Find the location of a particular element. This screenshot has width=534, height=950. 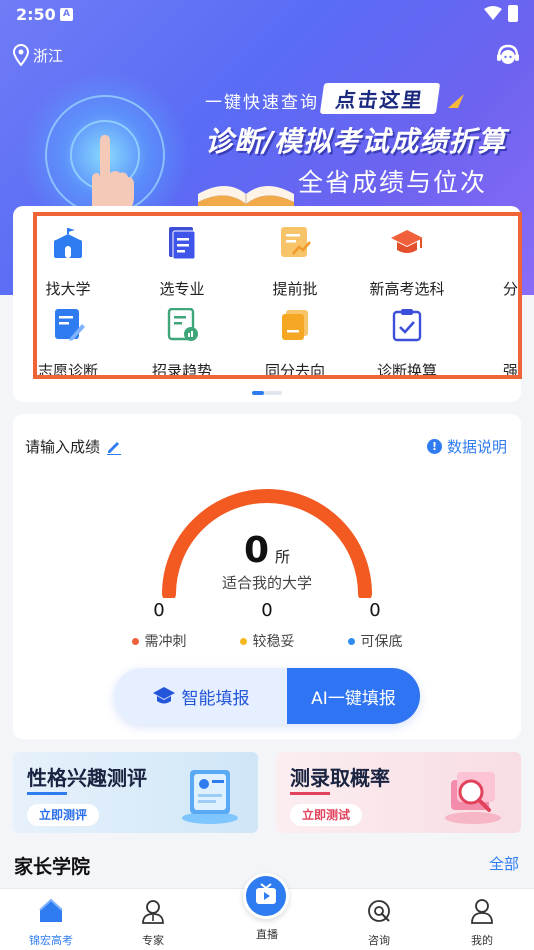

page-indicator-inactive is located at coordinates (273, 393).